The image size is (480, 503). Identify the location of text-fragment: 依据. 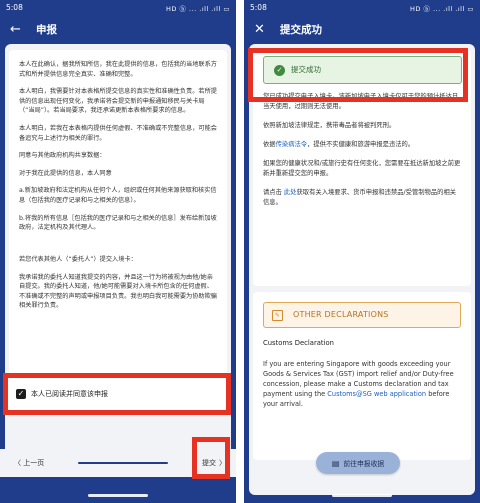
(269, 145).